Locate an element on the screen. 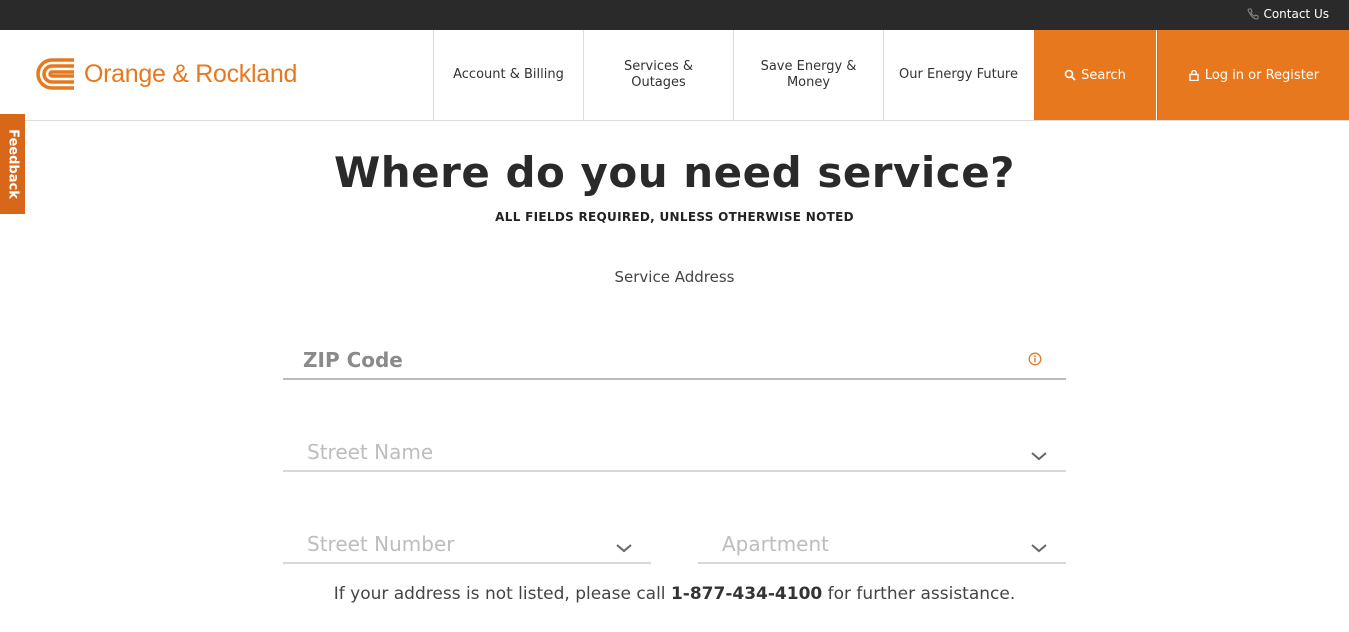 The image size is (1349, 632). street-number-placeholder: Street Number is located at coordinates (381, 544).